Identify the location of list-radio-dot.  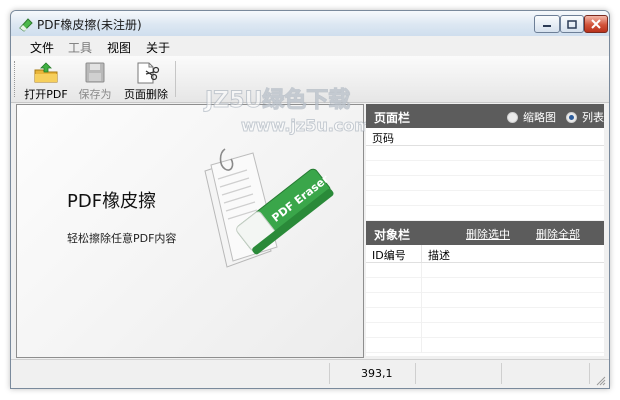
(571, 117).